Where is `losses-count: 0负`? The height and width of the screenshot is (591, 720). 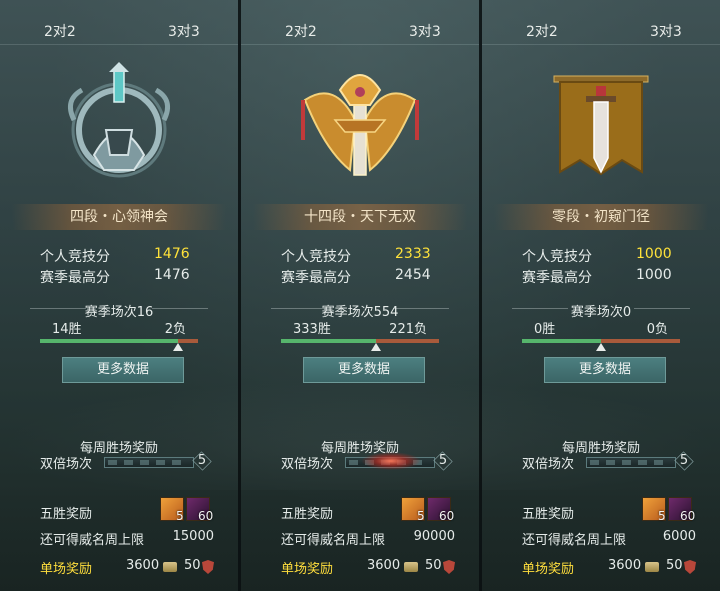
losses-count: 0负 is located at coordinates (657, 329).